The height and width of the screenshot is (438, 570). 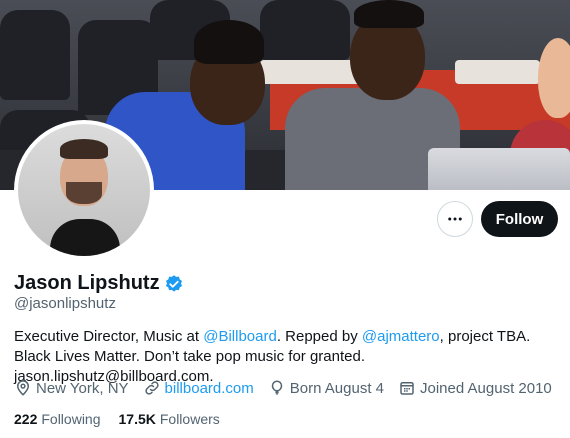 What do you see at coordinates (65, 303) in the screenshot?
I see `profile-handle: @jasonlipshutz` at bounding box center [65, 303].